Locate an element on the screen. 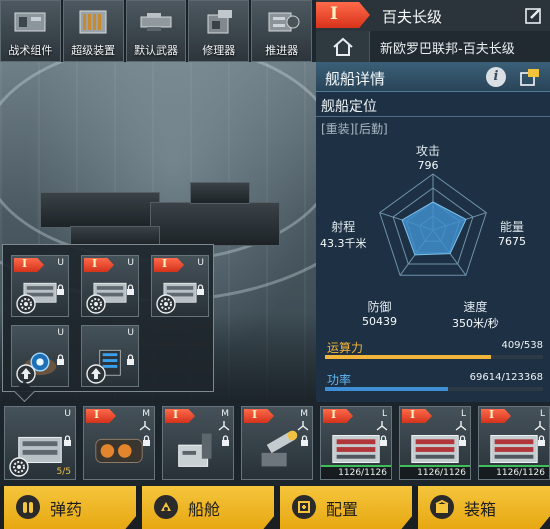  ship-name: 百夫长级 is located at coordinates (412, 17).